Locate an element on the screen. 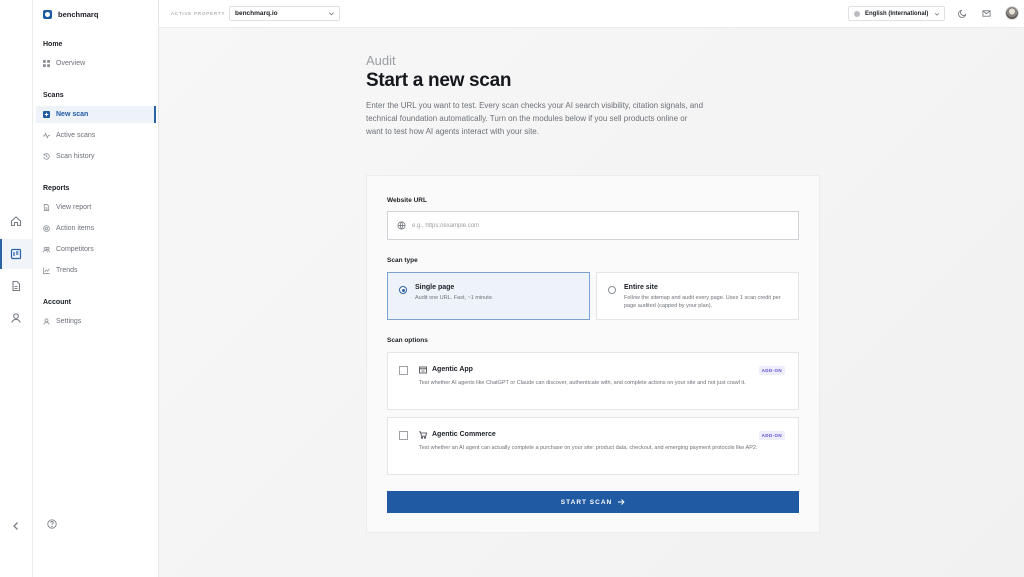  sidebar-item-competitors: Competitors is located at coordinates (96, 249).